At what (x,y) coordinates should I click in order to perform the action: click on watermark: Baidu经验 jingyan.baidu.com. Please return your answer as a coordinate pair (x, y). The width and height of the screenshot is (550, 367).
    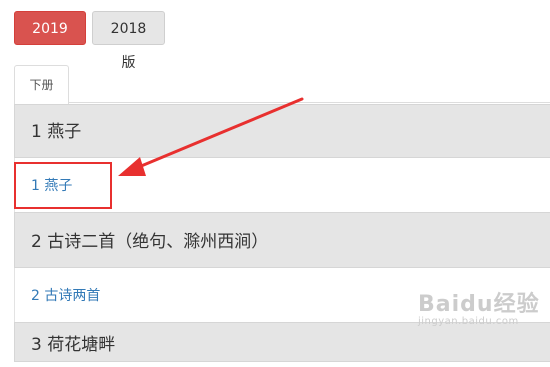
    Looking at the image, I should click on (479, 306).